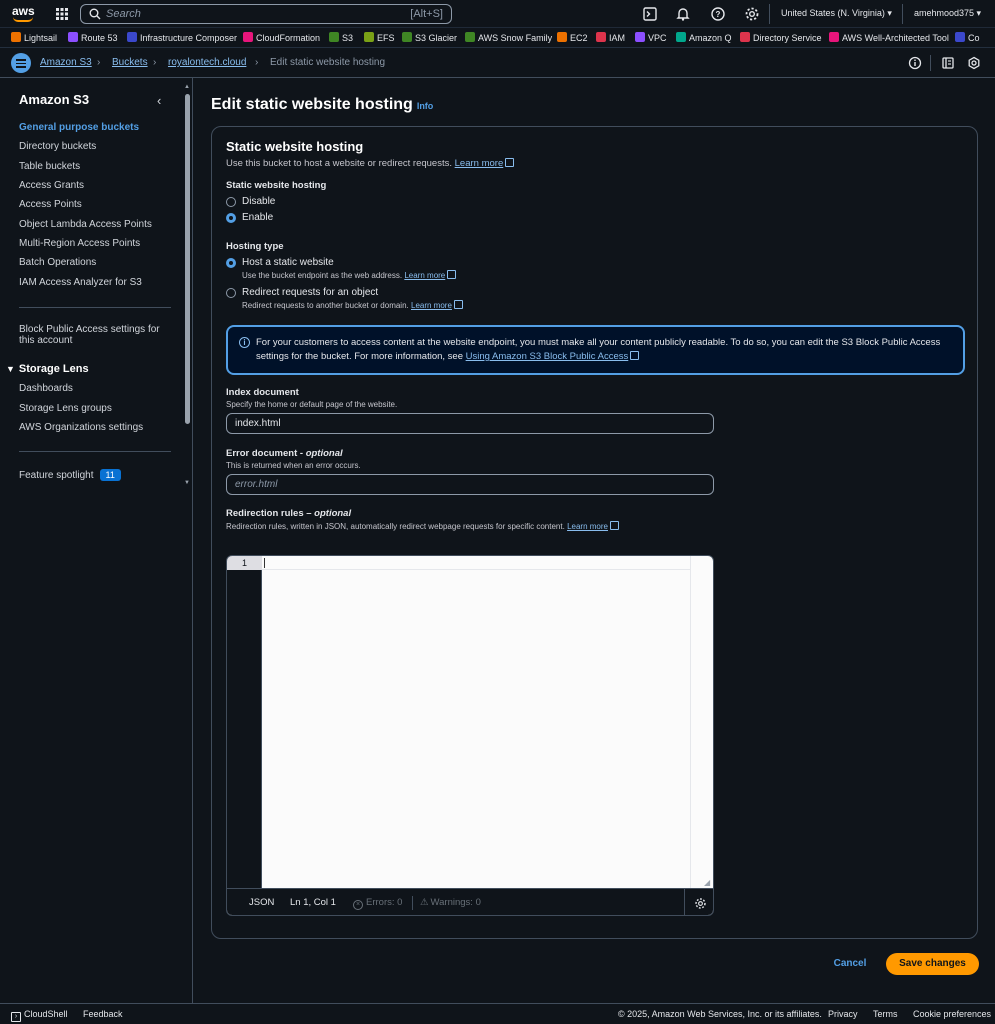  I want to click on chevron-left-icon: ‹, so click(159, 100).